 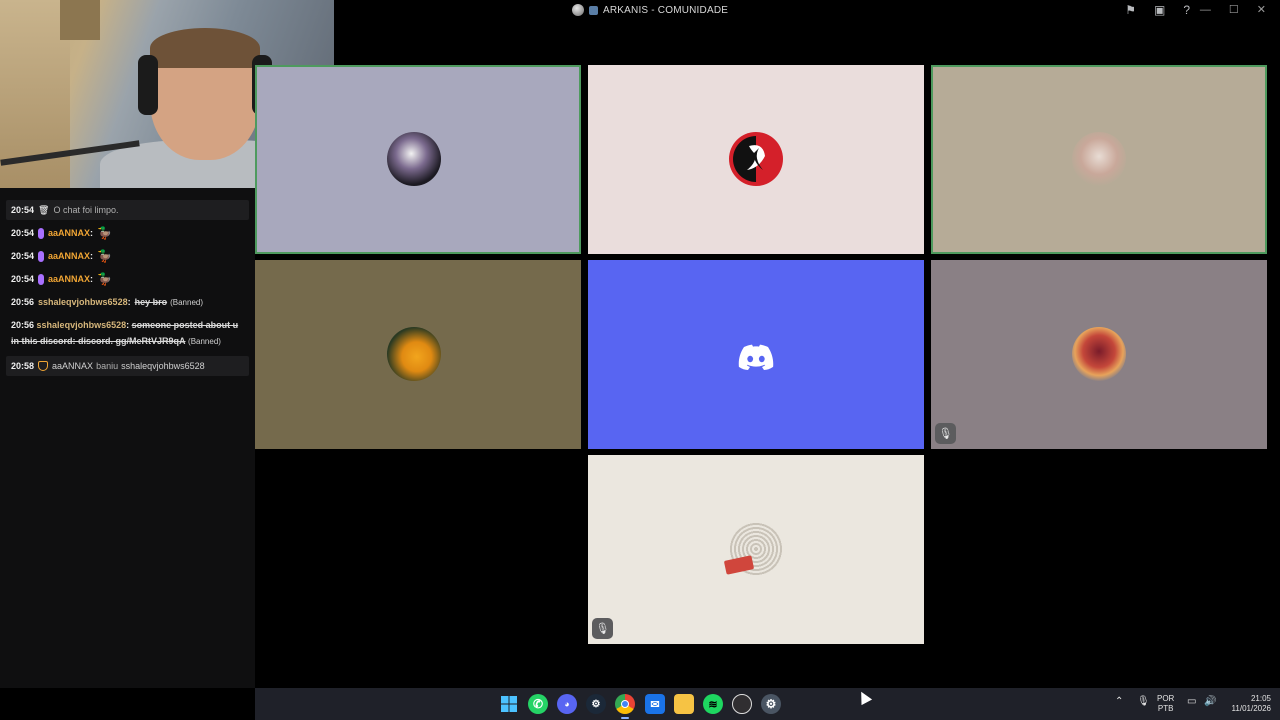 What do you see at coordinates (107, 365) in the screenshot?
I see `ban-verb: baniu` at bounding box center [107, 365].